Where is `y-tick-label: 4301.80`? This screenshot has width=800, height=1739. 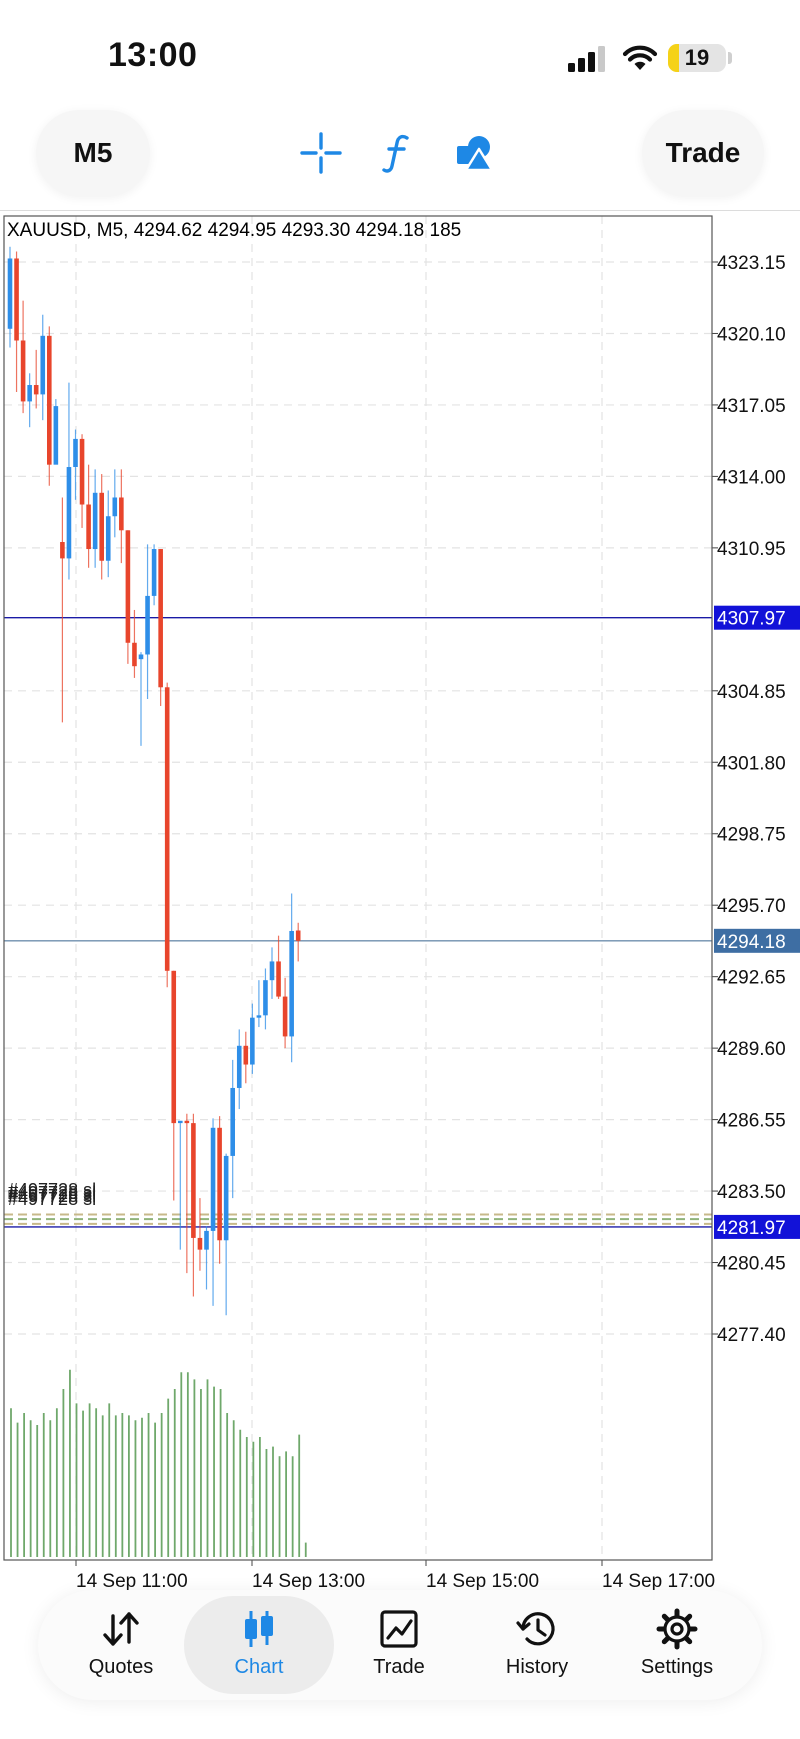 y-tick-label: 4301.80 is located at coordinates (751, 763).